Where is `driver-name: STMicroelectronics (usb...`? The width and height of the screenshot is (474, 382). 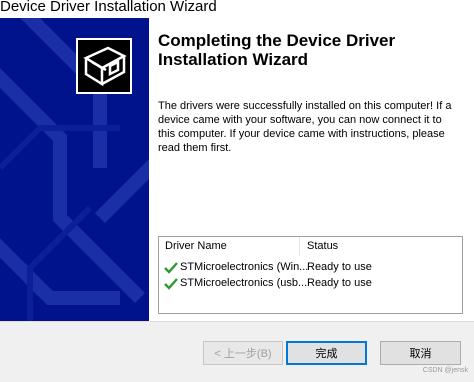 driver-name: STMicroelectronics (usb... is located at coordinates (244, 283).